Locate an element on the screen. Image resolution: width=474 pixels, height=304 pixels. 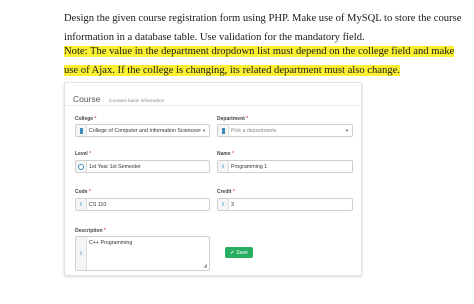
name-value: Programming 1 is located at coordinates (249, 167).